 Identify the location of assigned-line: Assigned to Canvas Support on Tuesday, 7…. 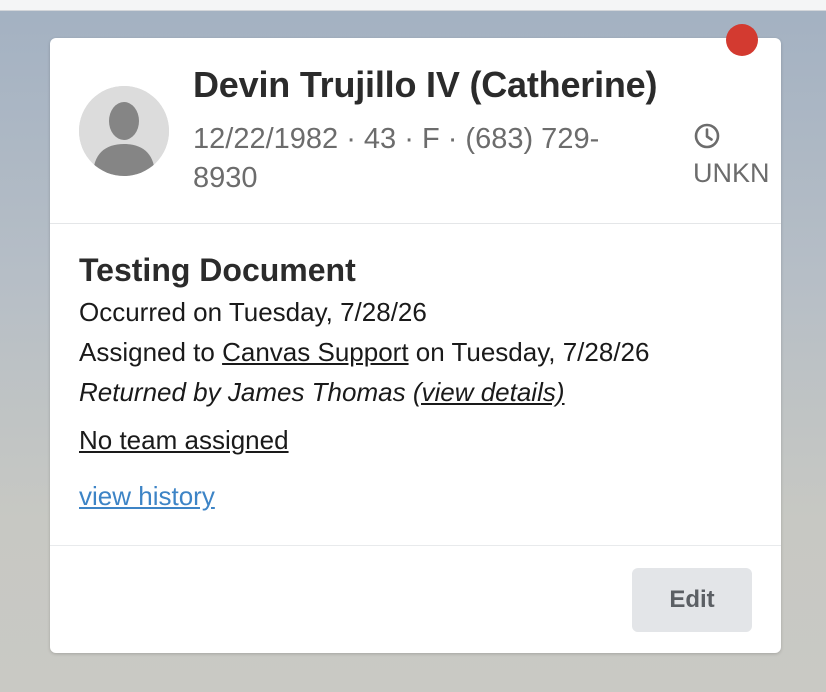
(419, 352).